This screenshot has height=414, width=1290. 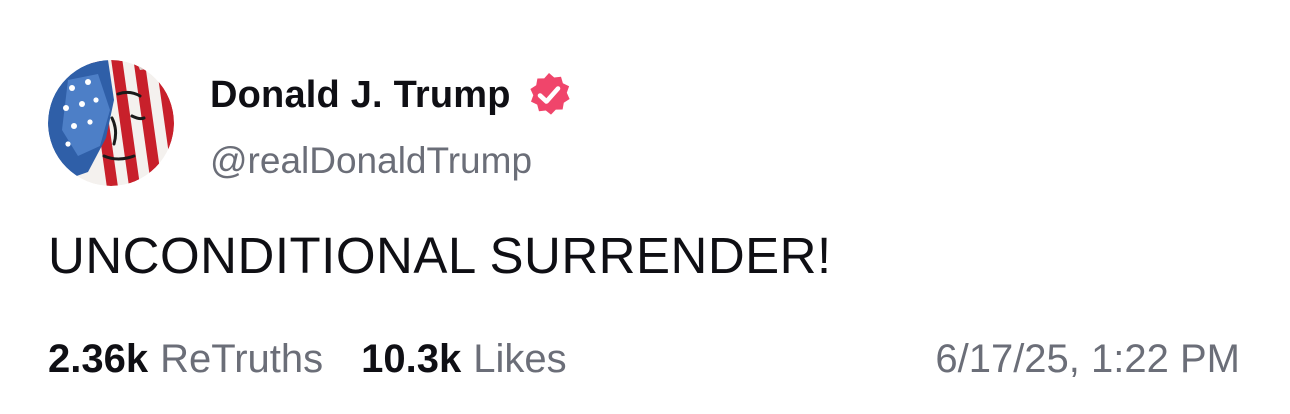 What do you see at coordinates (242, 358) in the screenshot?
I see `retruths-label: ReTruths` at bounding box center [242, 358].